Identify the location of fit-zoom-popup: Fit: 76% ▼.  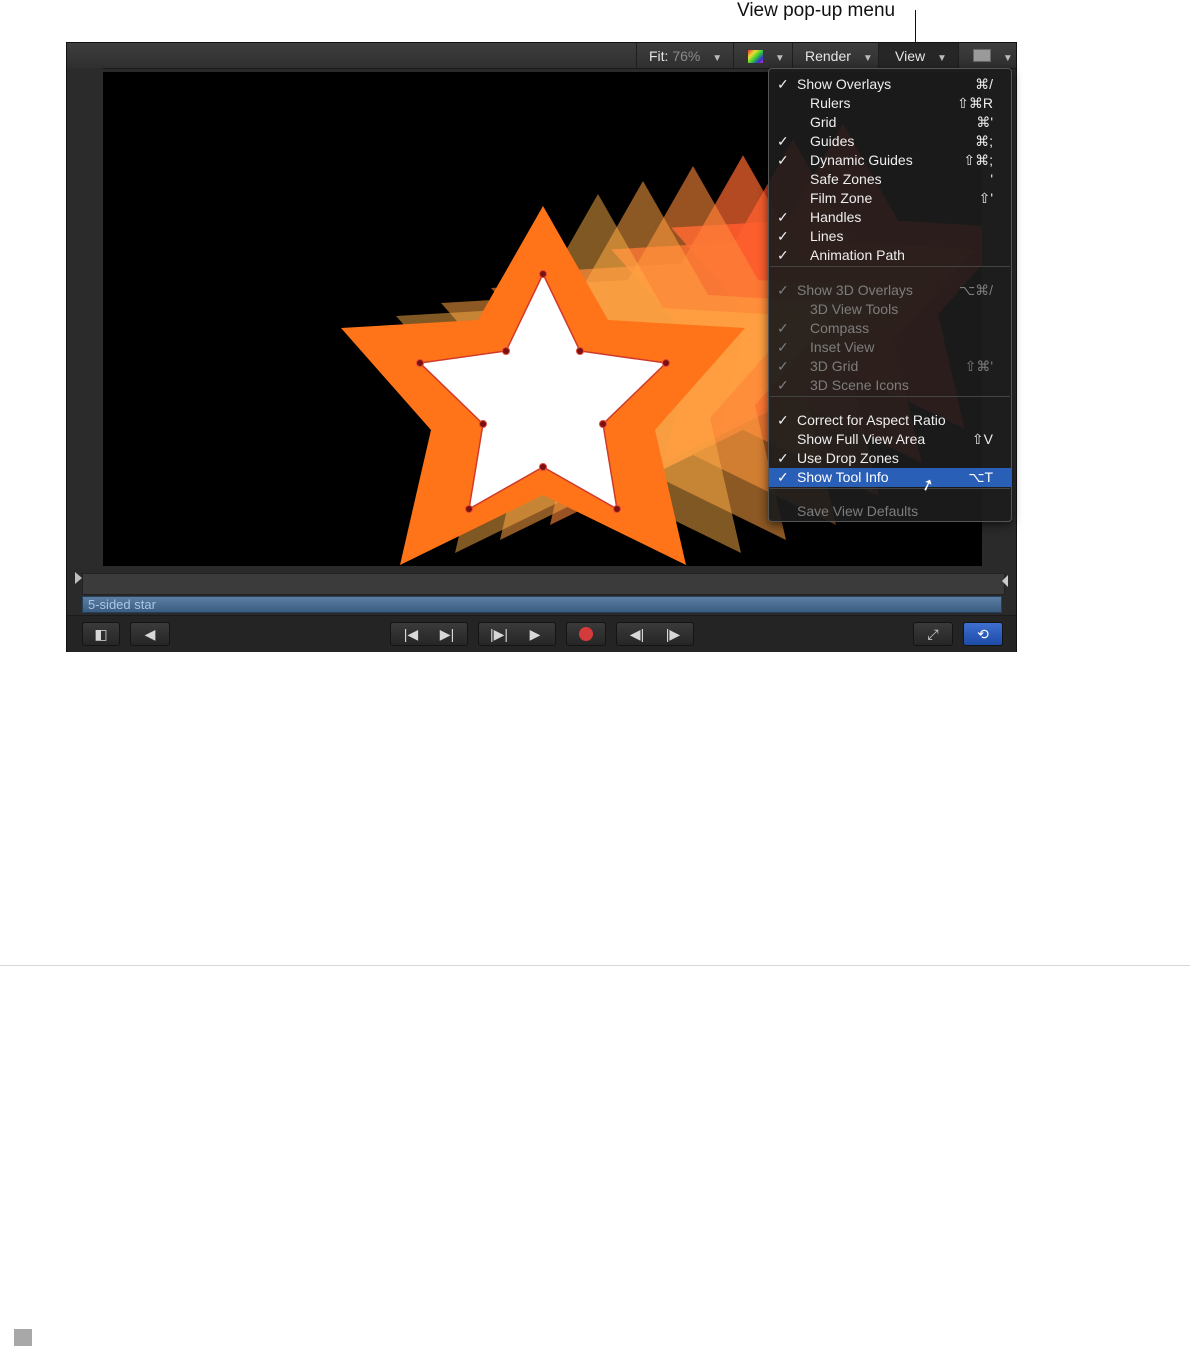
(684, 55).